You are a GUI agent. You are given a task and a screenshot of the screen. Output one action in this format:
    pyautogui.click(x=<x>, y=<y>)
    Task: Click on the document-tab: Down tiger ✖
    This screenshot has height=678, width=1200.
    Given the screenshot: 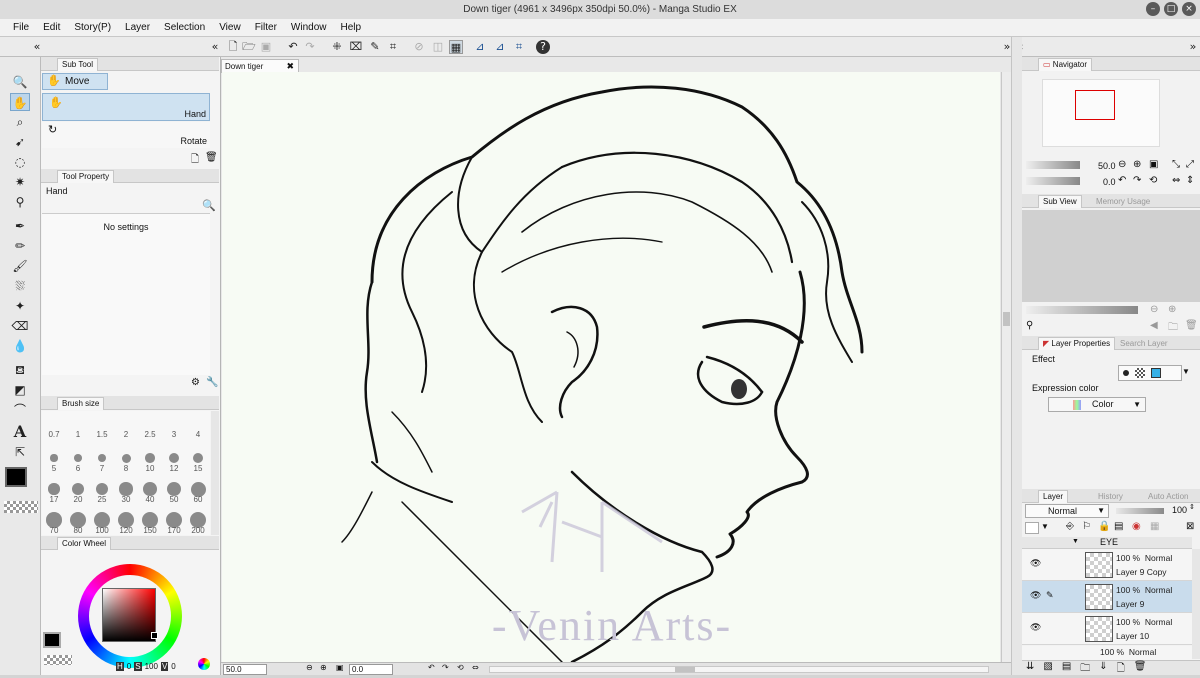 What is the action you would take?
    pyautogui.click(x=260, y=66)
    